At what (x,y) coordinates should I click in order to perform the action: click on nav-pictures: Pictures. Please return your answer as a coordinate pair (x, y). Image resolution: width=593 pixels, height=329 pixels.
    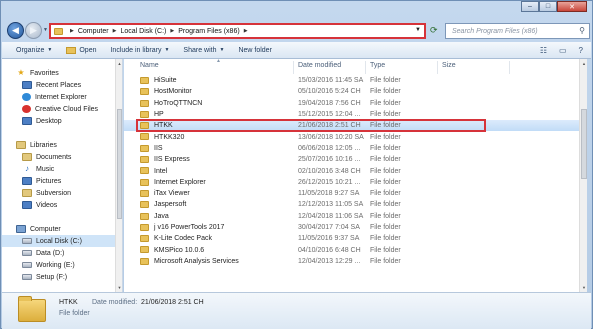
    Looking at the image, I should click on (62, 181).